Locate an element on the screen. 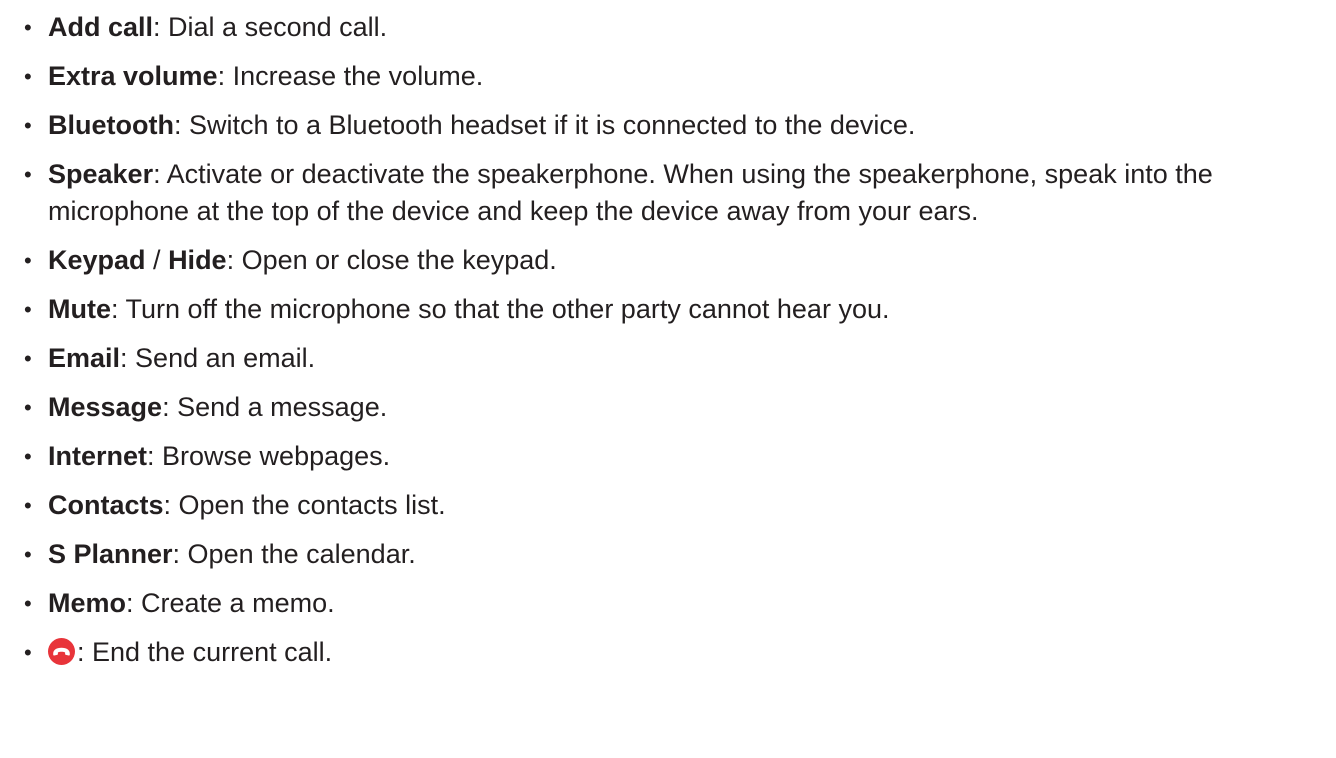  list-item: • Memo: Create a memo. is located at coordinates (668, 603).